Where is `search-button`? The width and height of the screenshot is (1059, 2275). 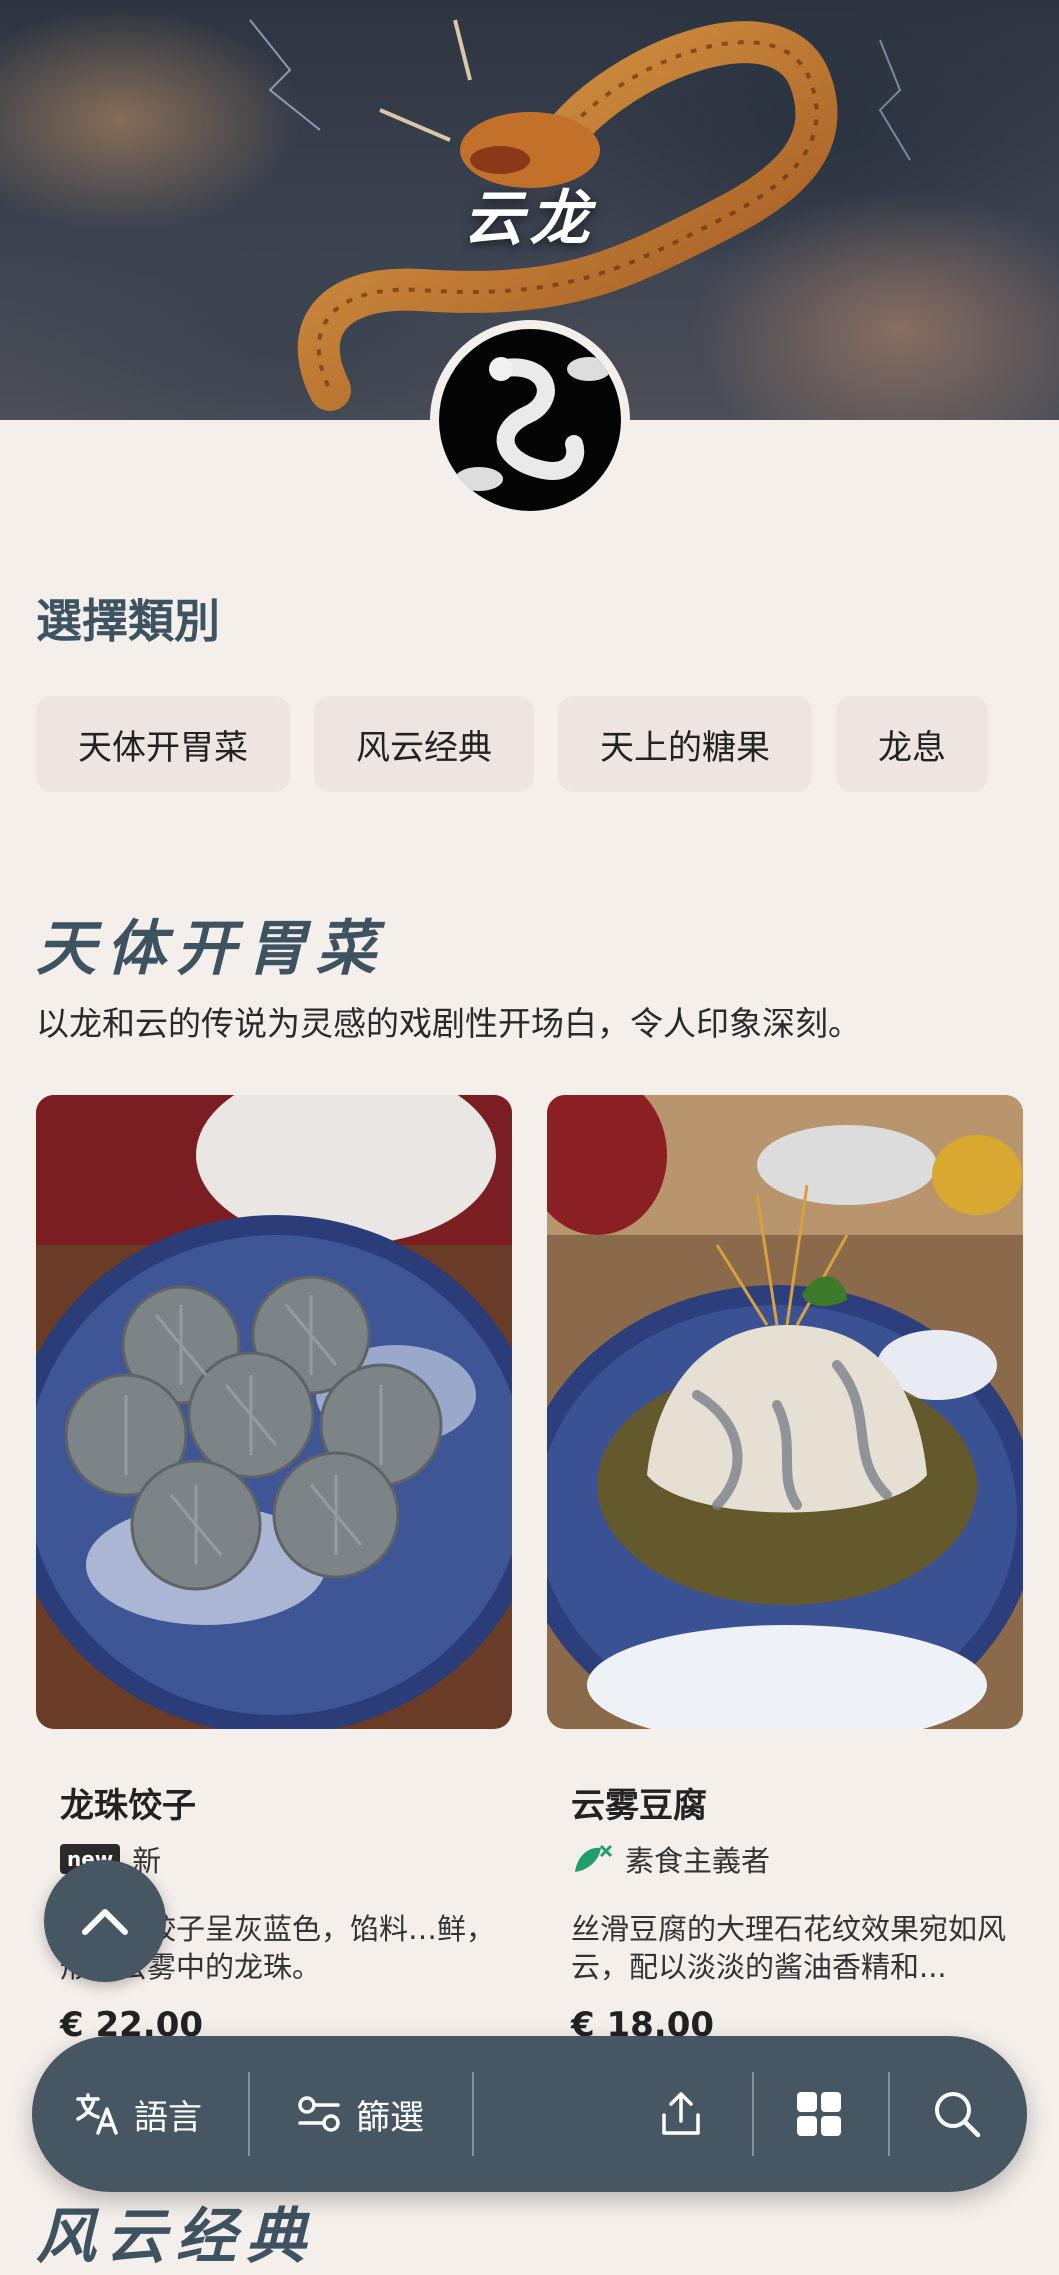 search-button is located at coordinates (957, 2114).